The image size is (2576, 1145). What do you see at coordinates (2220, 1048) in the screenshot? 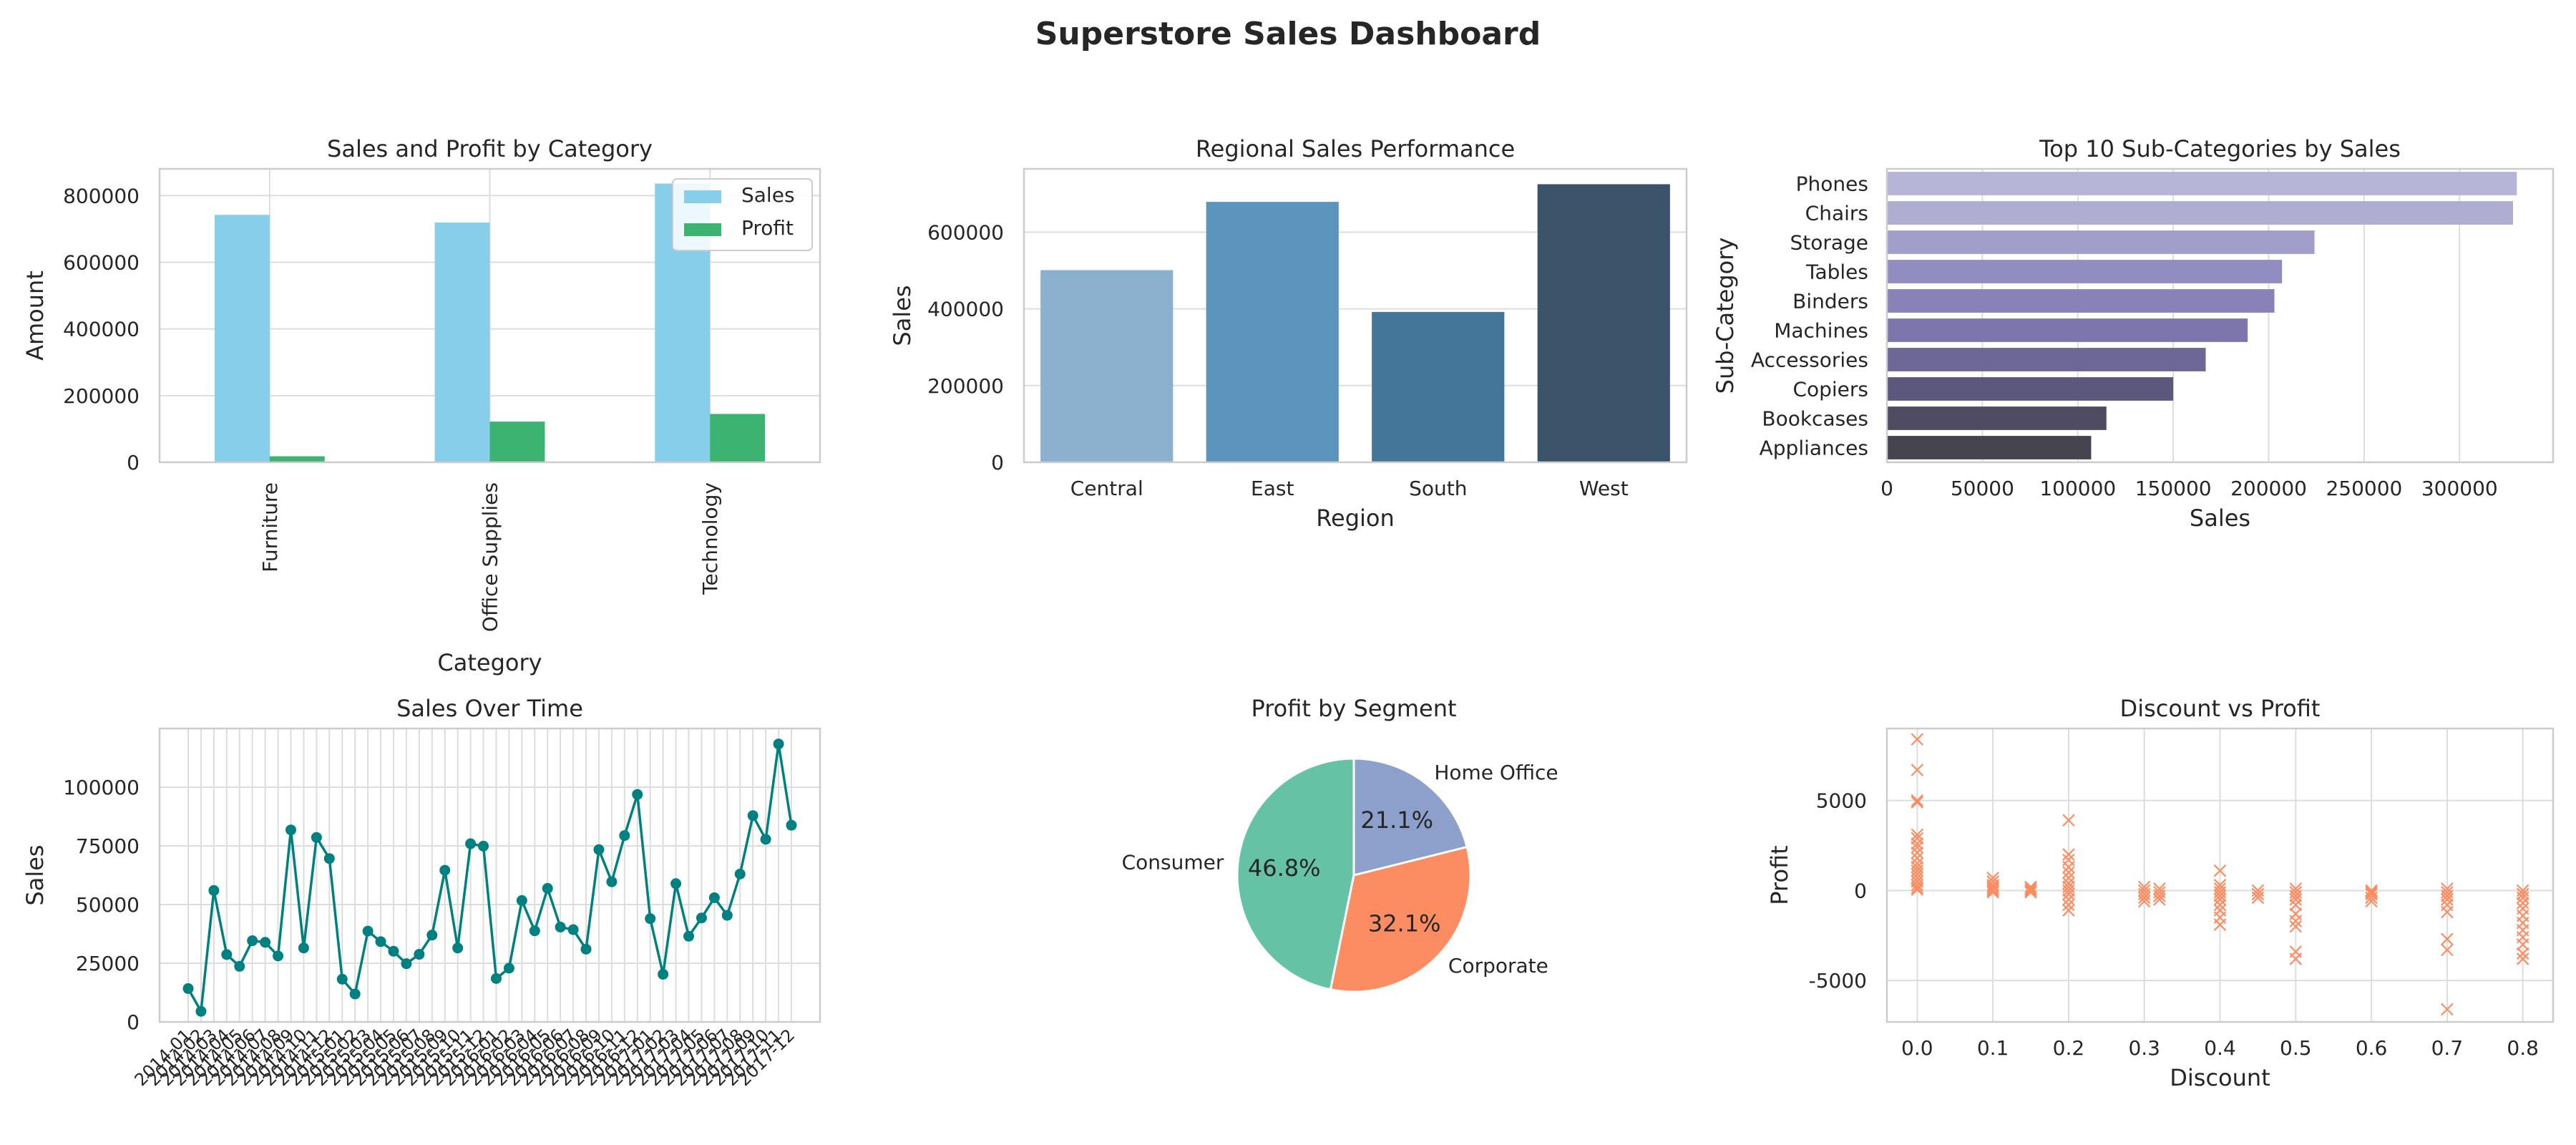
I see `x-tick-label: 0.4` at bounding box center [2220, 1048].